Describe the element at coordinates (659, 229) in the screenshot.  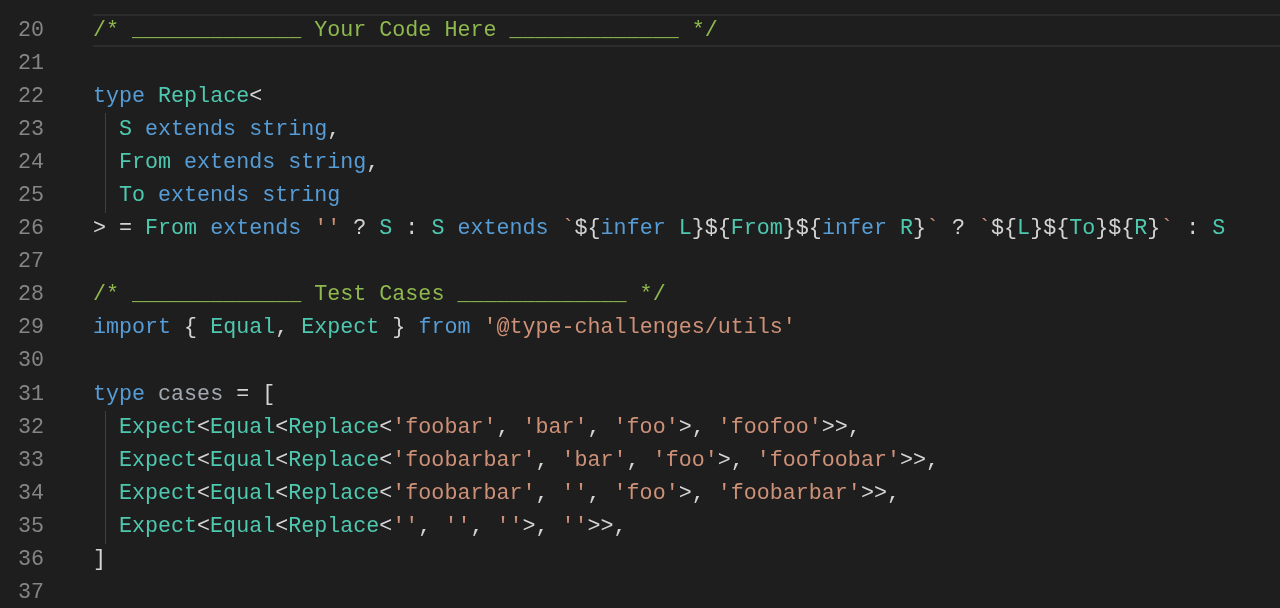
I see `code-line: > = From extends '' ? S : S extends `${infer L}${From}${infer R}` ? `${L}${To}${R}` : S` at that location.